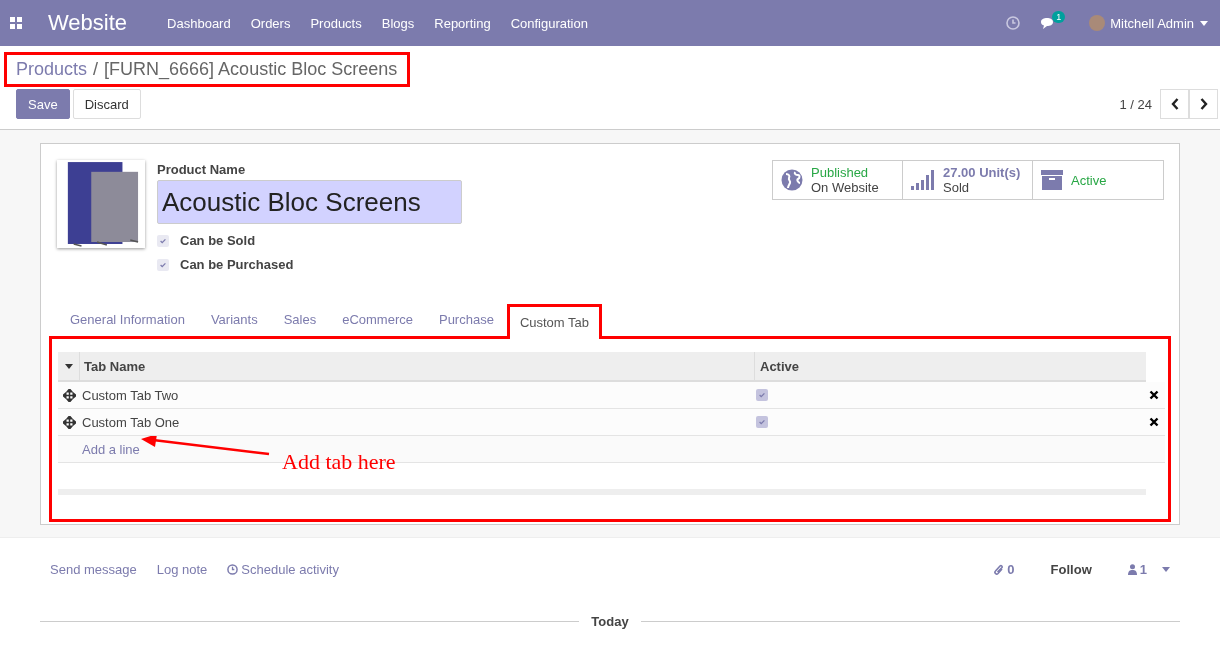  Describe the element at coordinates (1089, 180) in the screenshot. I see `stat-value: Active` at that location.